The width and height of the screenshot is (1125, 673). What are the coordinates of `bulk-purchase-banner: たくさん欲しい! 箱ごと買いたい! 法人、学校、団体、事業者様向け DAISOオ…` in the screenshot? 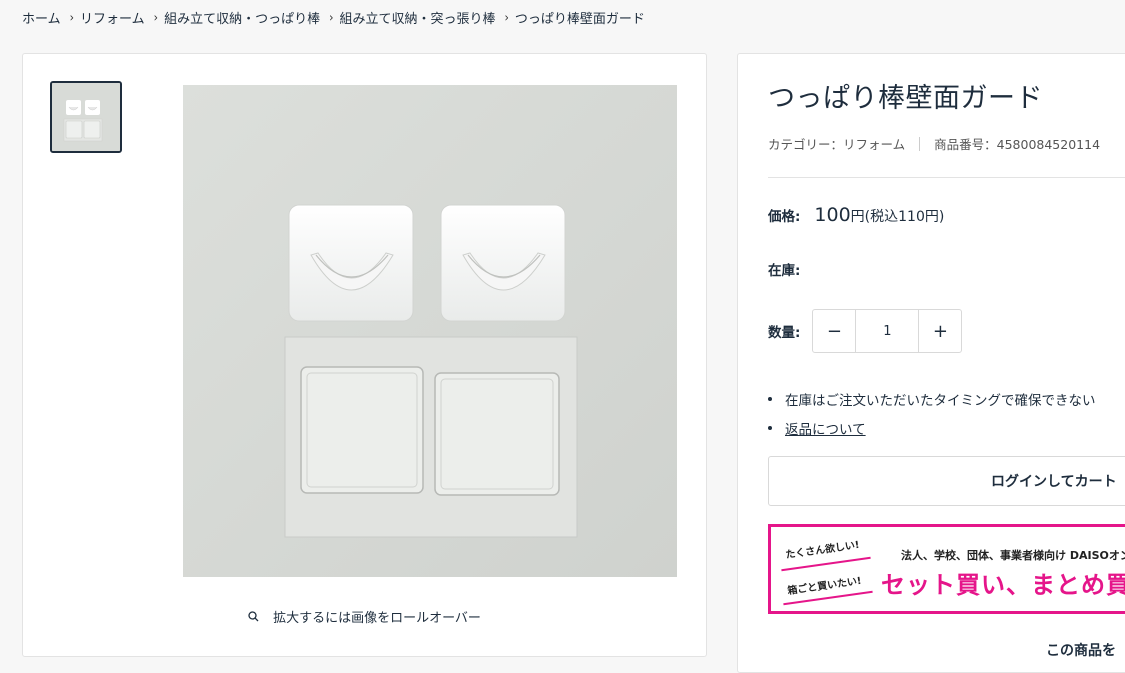 It's located at (946, 569).